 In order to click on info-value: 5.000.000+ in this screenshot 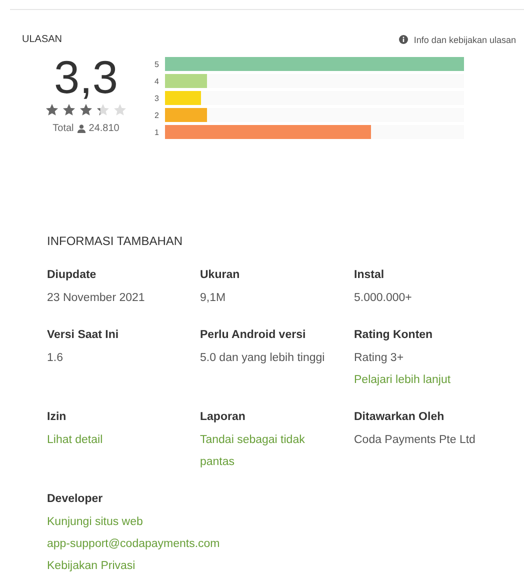, I will do `click(383, 298)`.